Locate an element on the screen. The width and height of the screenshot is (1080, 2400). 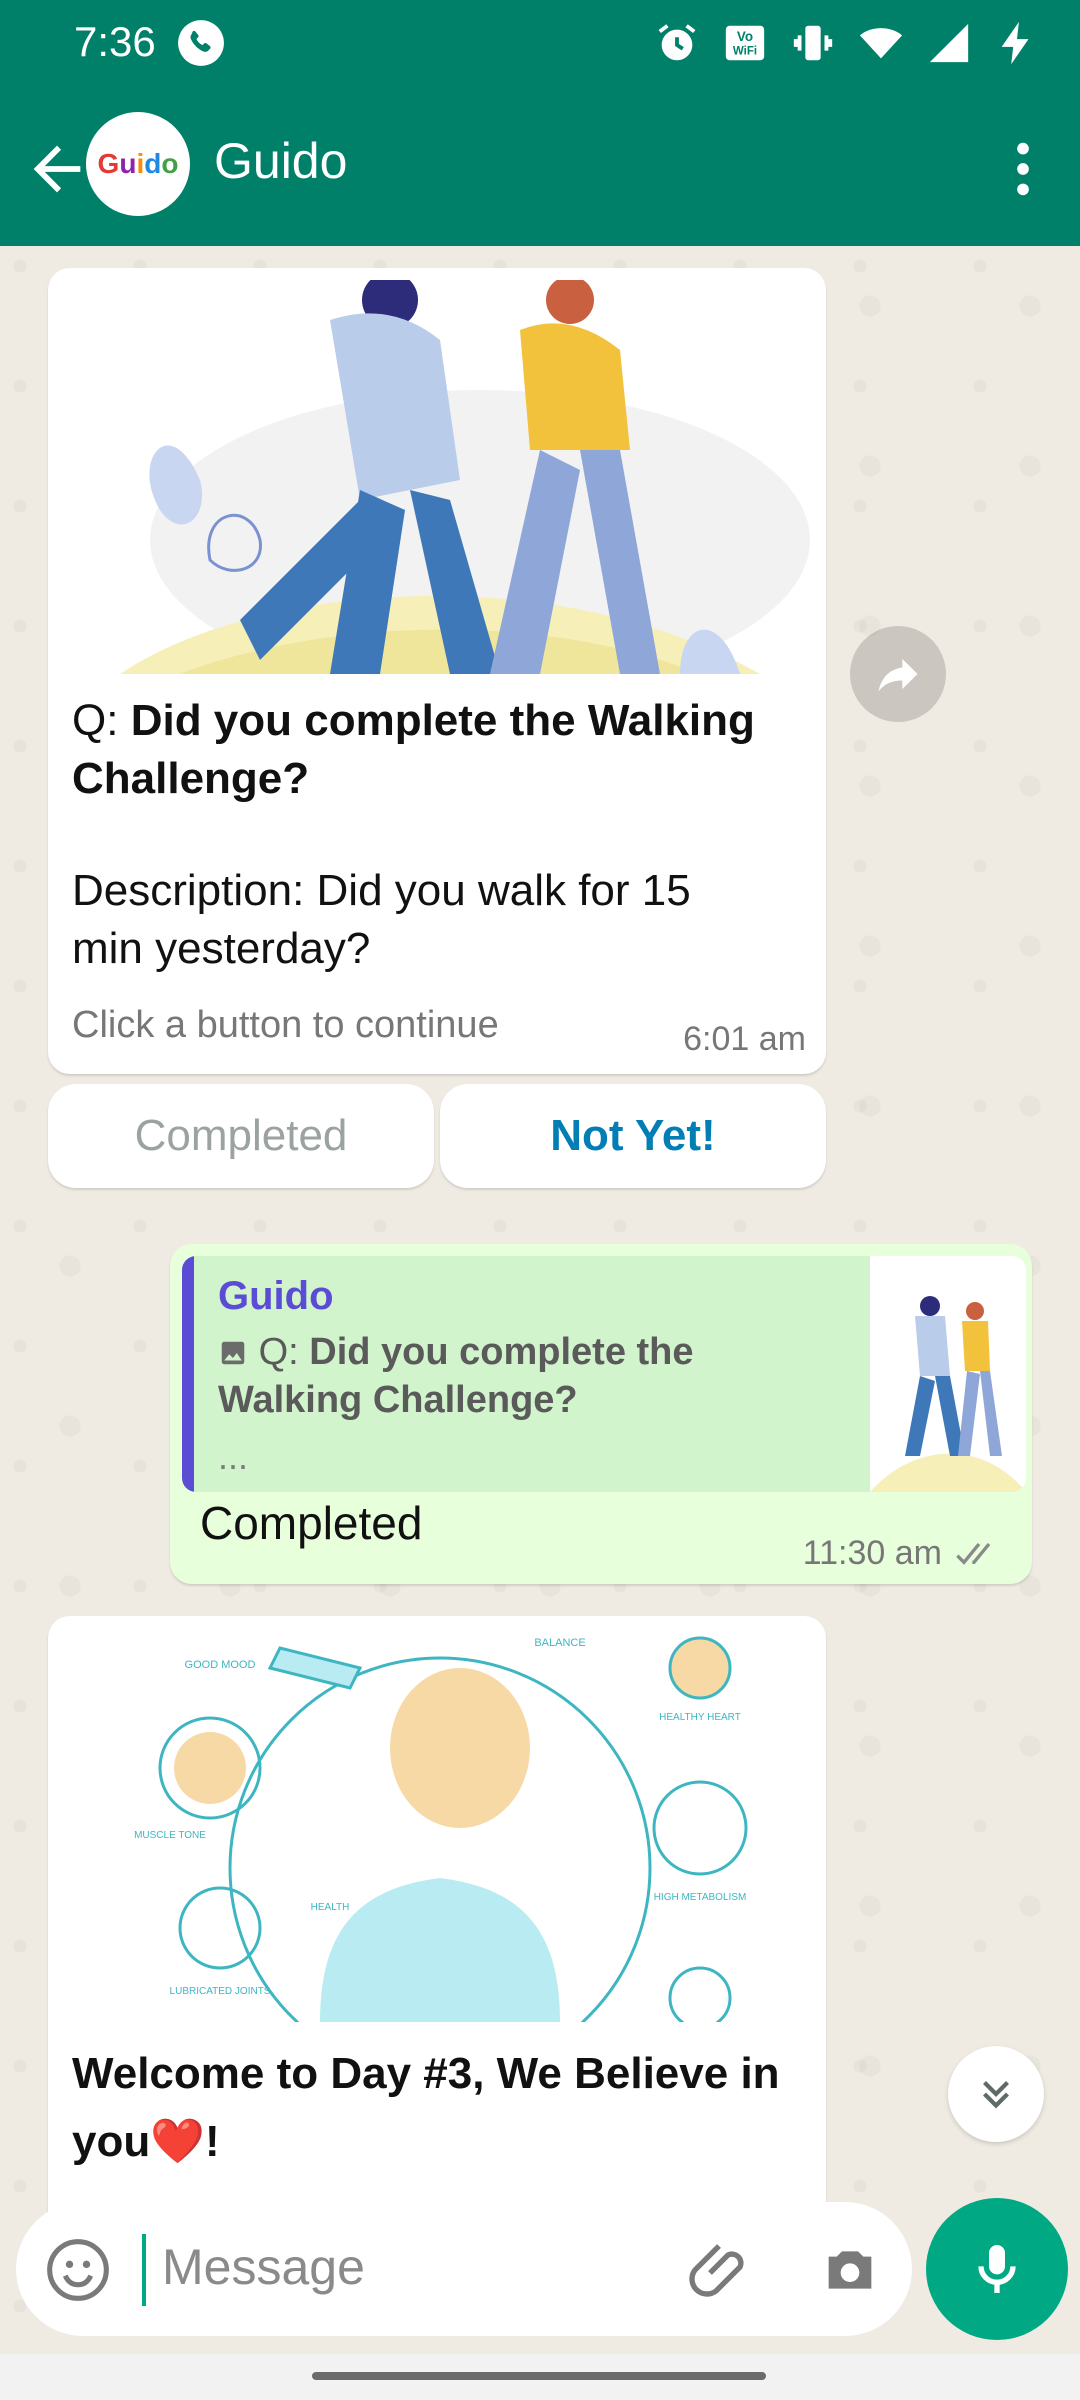
image-icon is located at coordinates (233, 1353).